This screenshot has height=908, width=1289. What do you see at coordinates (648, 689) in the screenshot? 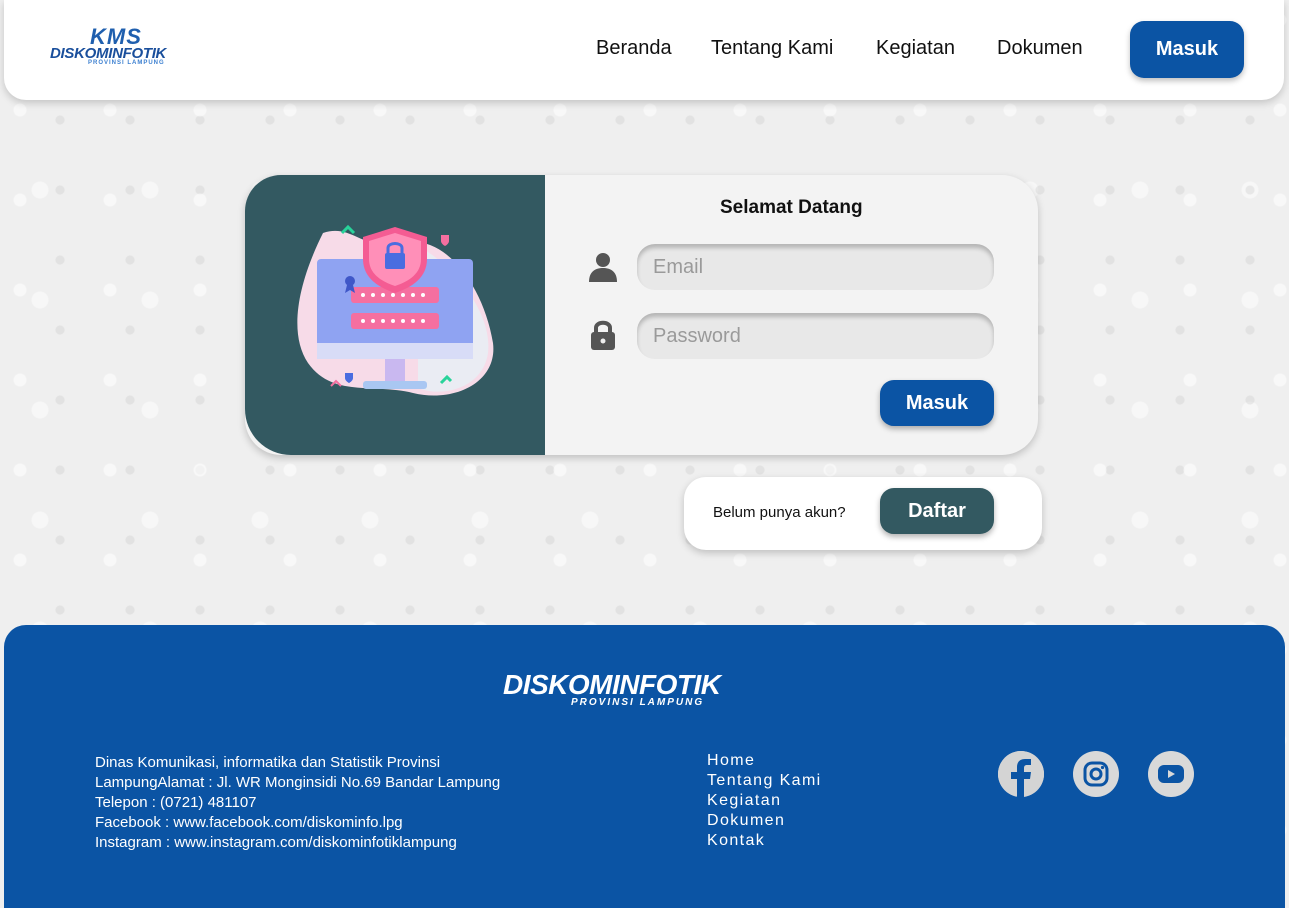
I see `footer-logo: DISKOMINFOTIK PROVINSI LAMPUNG` at bounding box center [648, 689].